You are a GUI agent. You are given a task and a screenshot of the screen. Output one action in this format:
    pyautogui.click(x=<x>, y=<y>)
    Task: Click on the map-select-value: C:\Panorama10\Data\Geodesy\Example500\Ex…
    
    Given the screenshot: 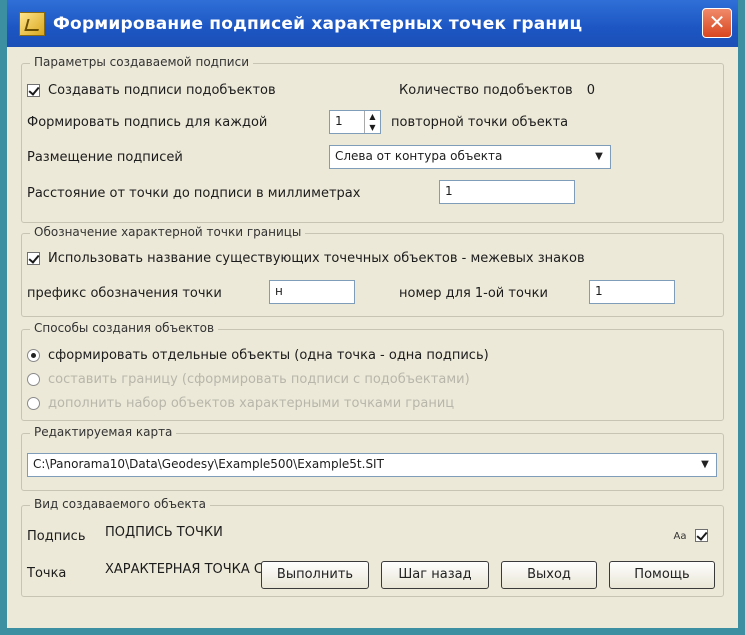 What is the action you would take?
    pyautogui.click(x=208, y=464)
    